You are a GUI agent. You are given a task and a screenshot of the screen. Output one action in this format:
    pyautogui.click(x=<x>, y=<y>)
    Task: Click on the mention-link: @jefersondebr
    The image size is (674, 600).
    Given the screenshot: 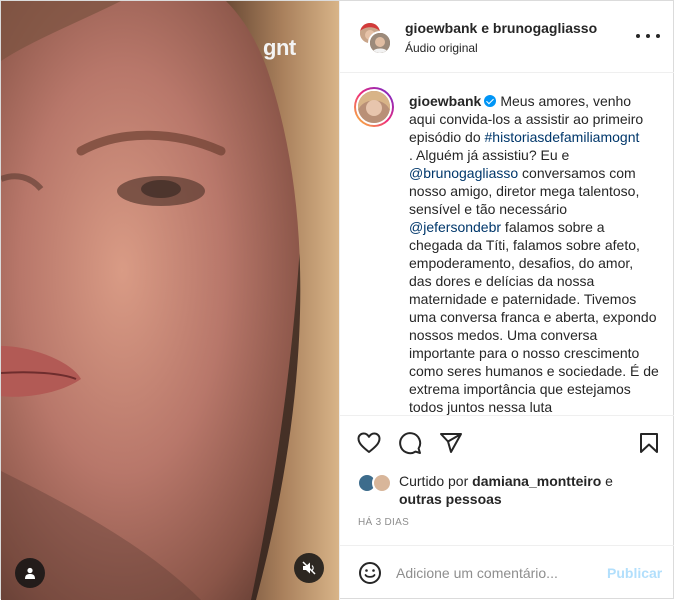 What is the action you would take?
    pyautogui.click(x=455, y=227)
    